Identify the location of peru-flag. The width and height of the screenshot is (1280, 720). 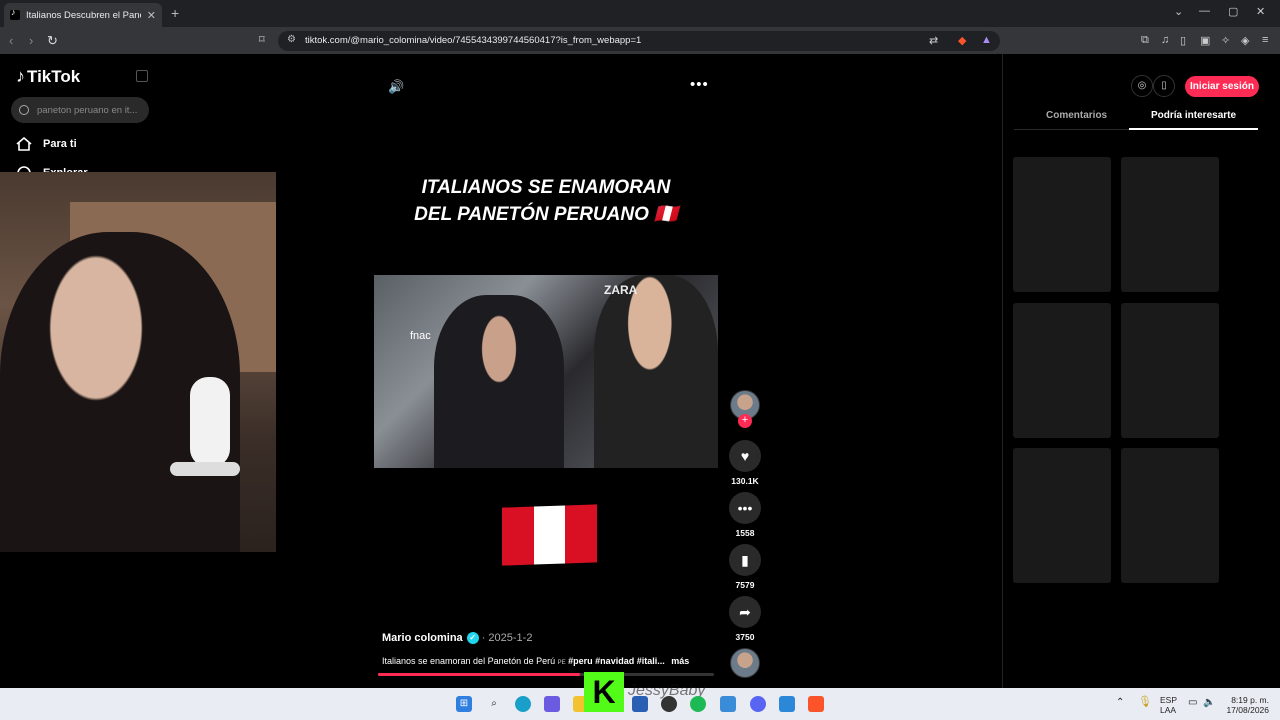
(550, 535).